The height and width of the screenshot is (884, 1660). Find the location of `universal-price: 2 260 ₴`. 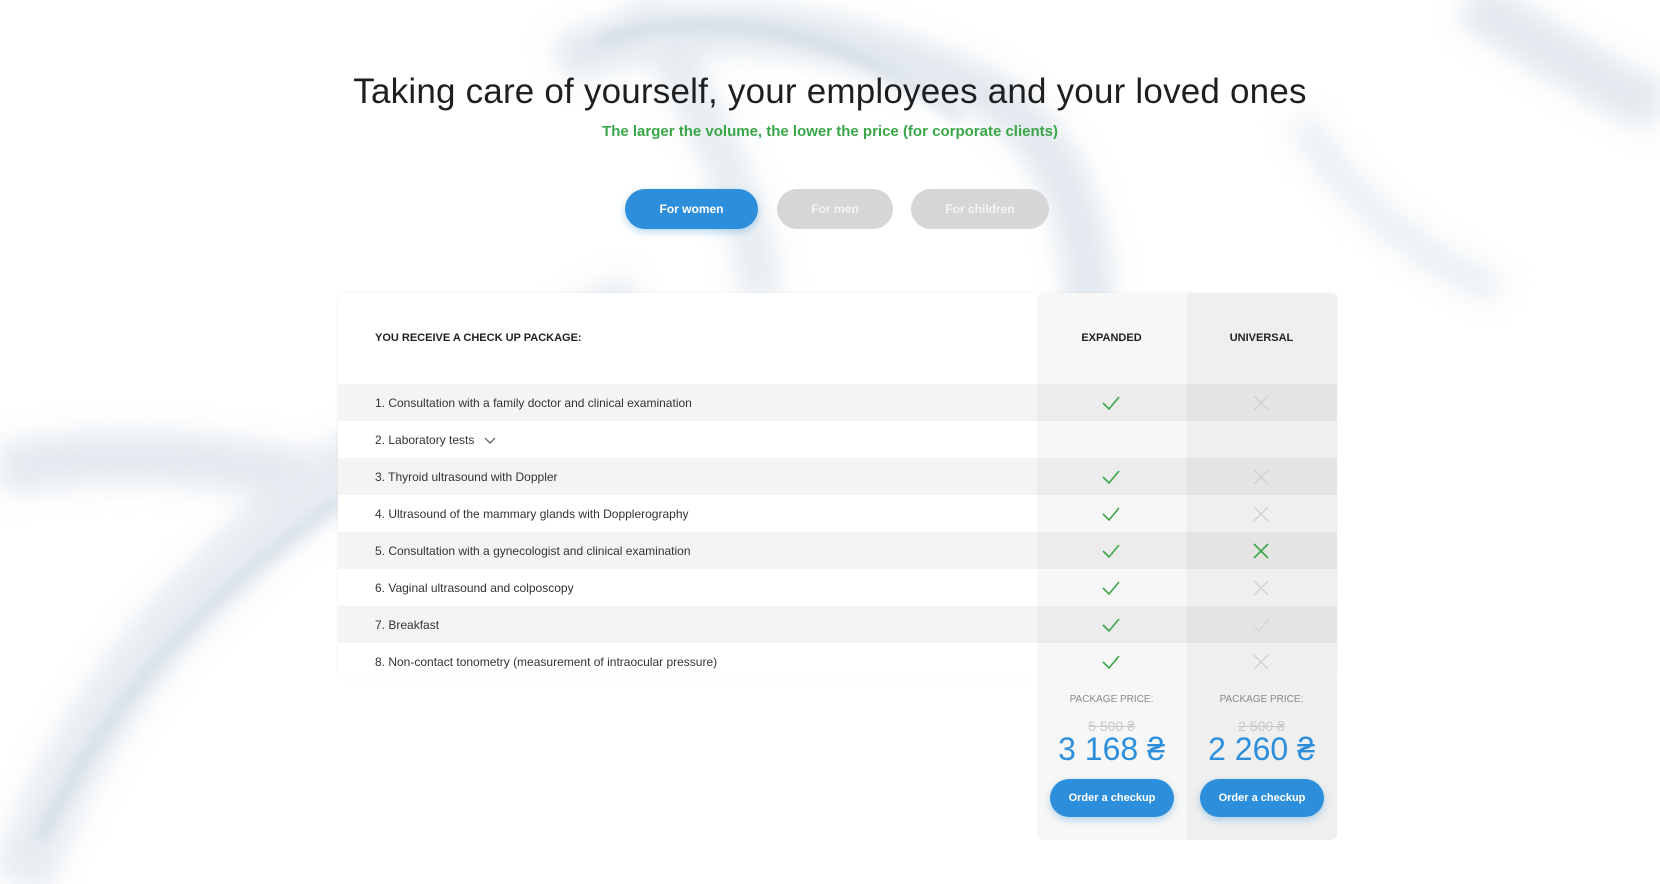

universal-price: 2 260 ₴ is located at coordinates (1261, 749).